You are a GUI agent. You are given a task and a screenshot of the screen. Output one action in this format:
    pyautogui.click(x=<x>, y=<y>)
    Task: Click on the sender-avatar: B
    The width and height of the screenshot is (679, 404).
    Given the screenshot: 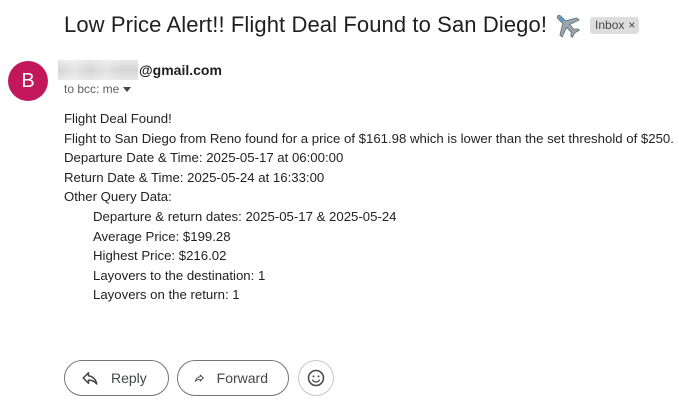 What is the action you would take?
    pyautogui.click(x=28, y=81)
    